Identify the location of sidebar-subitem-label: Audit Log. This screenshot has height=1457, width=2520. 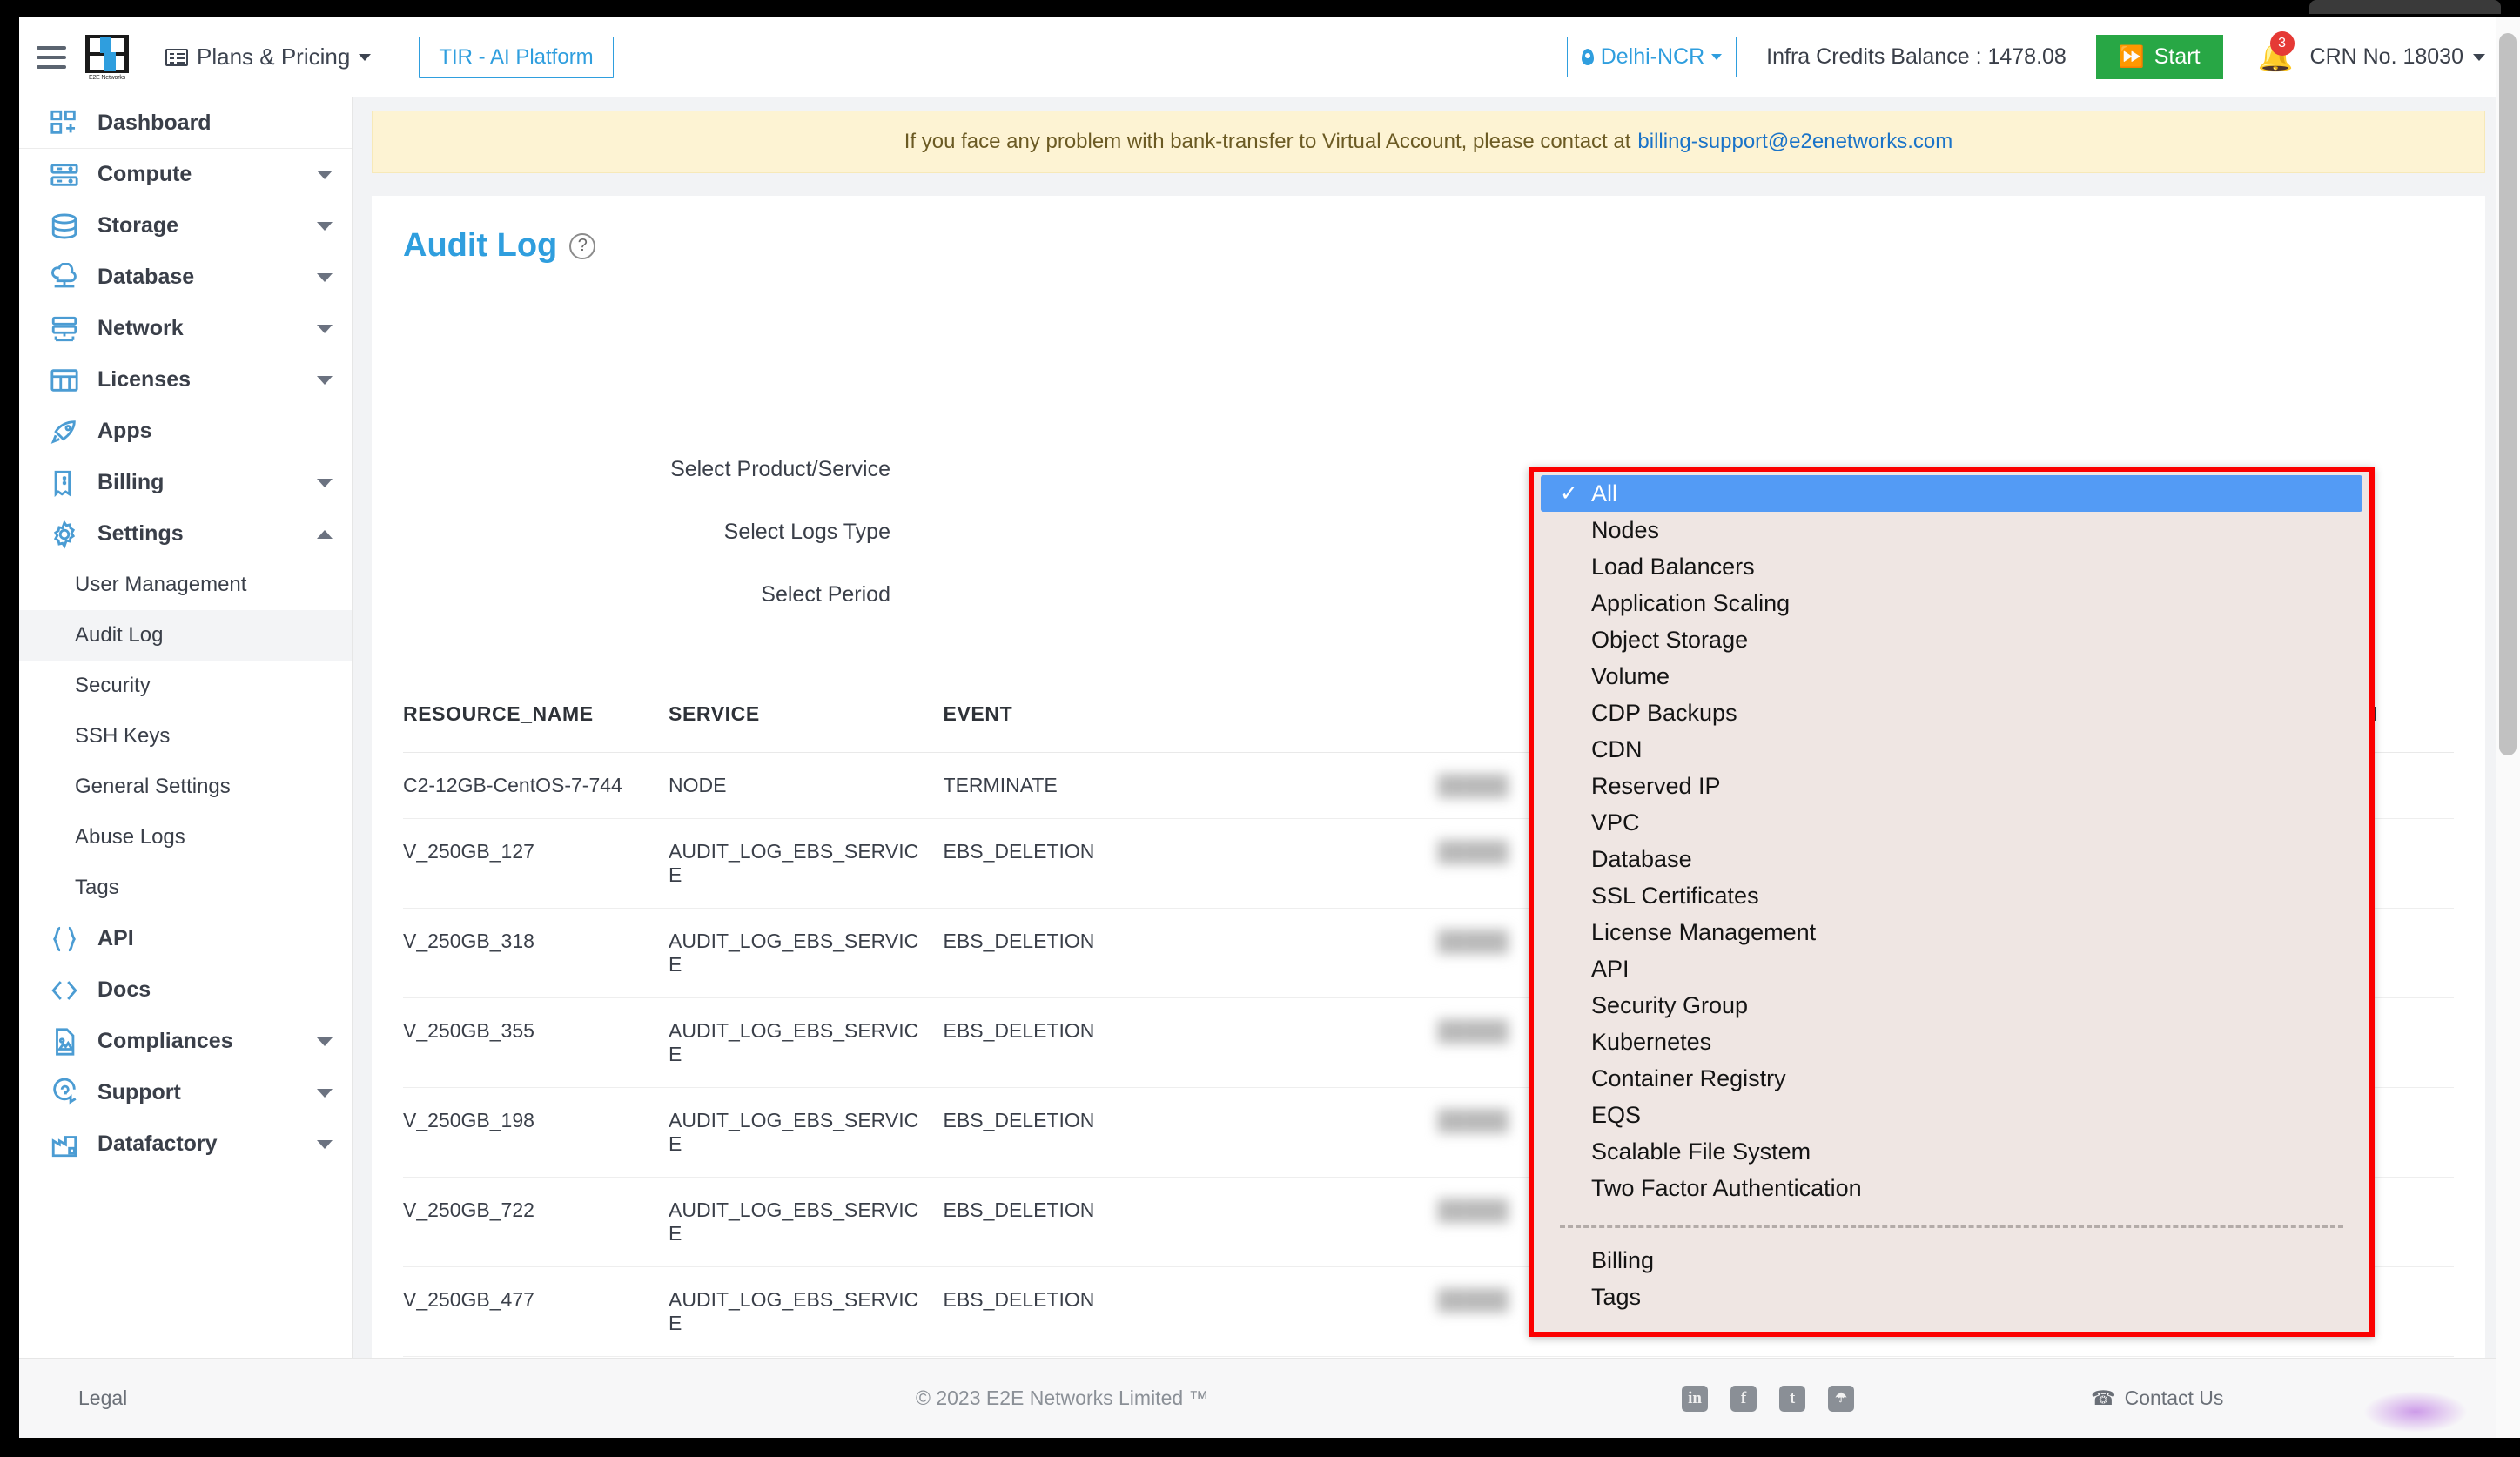
(119, 635).